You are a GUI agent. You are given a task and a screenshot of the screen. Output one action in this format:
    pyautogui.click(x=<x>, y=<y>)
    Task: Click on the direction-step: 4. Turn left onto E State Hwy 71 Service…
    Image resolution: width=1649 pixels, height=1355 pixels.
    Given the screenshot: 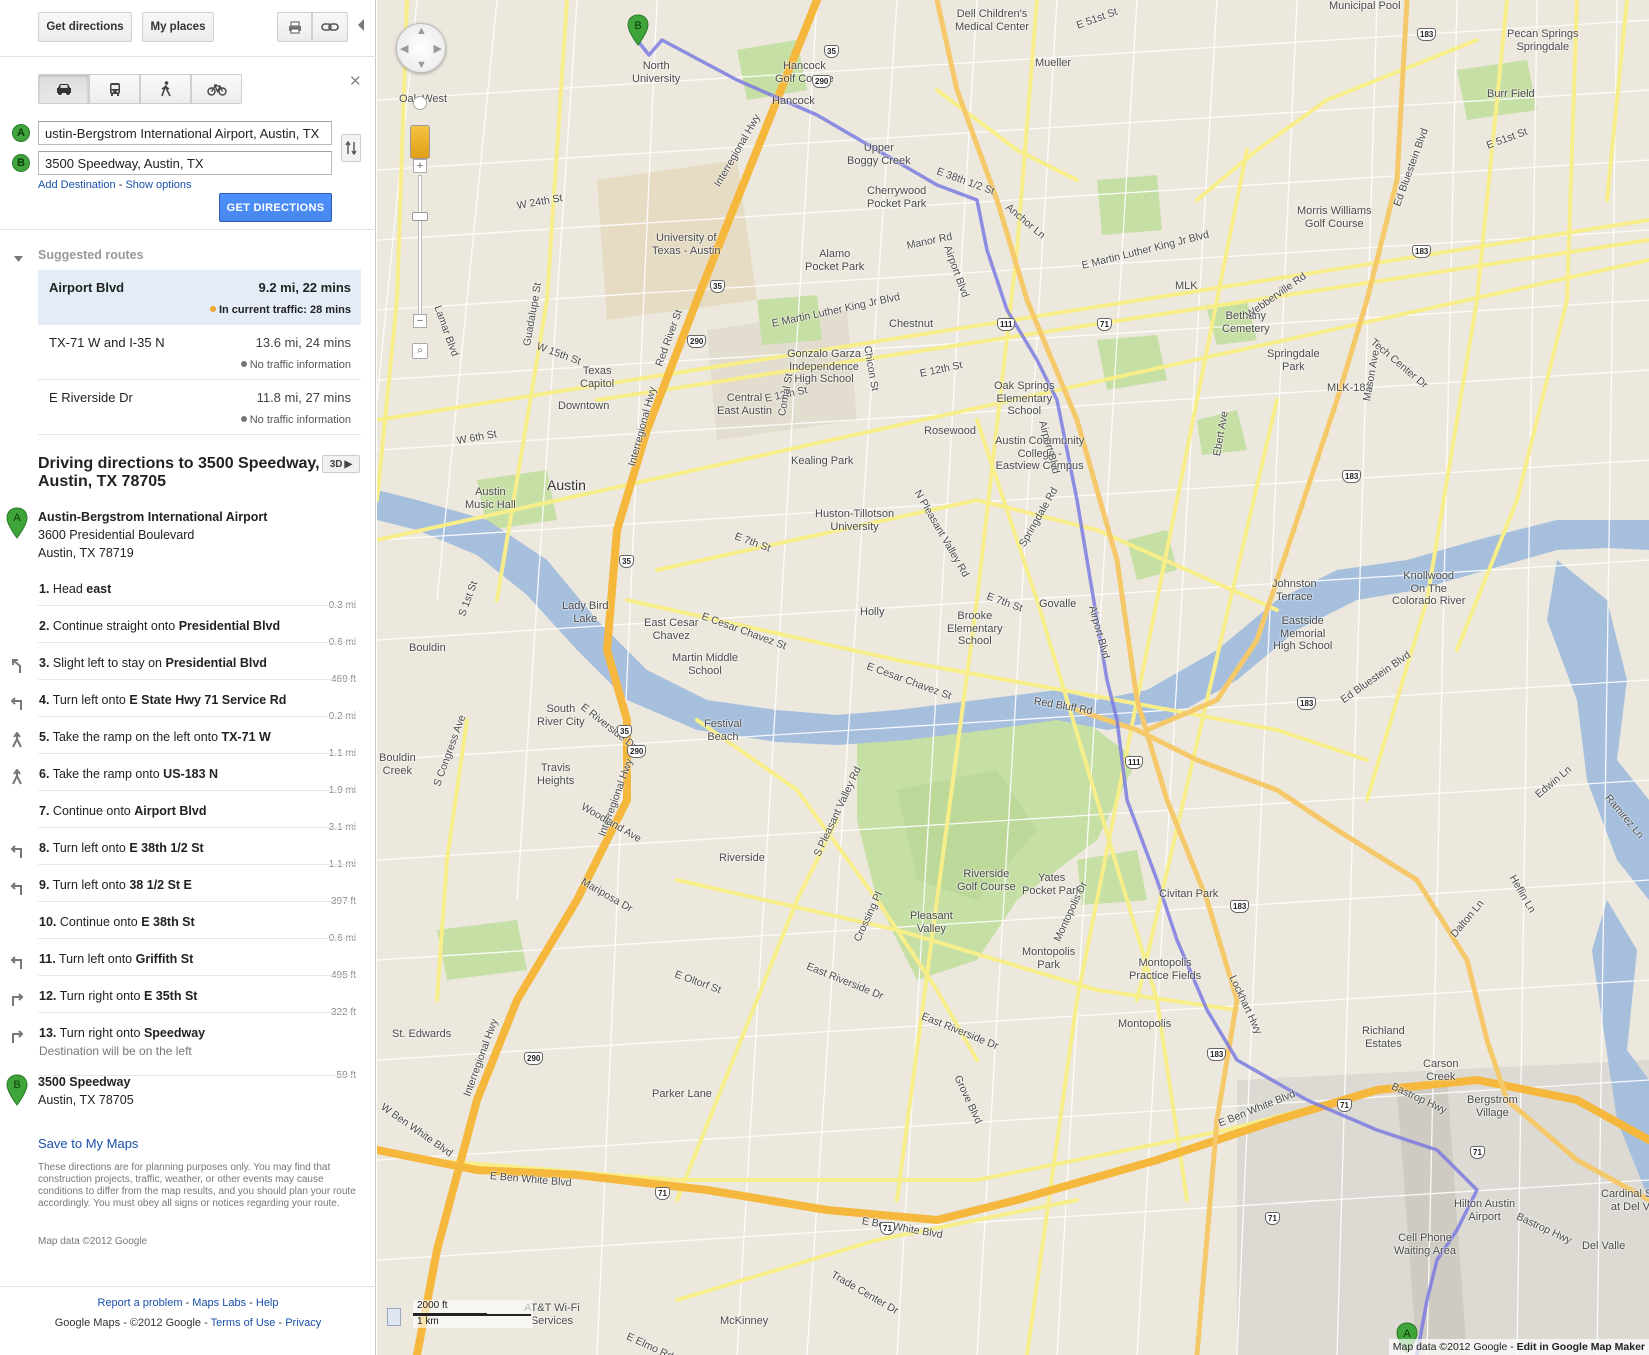 What is the action you would take?
    pyautogui.click(x=188, y=703)
    